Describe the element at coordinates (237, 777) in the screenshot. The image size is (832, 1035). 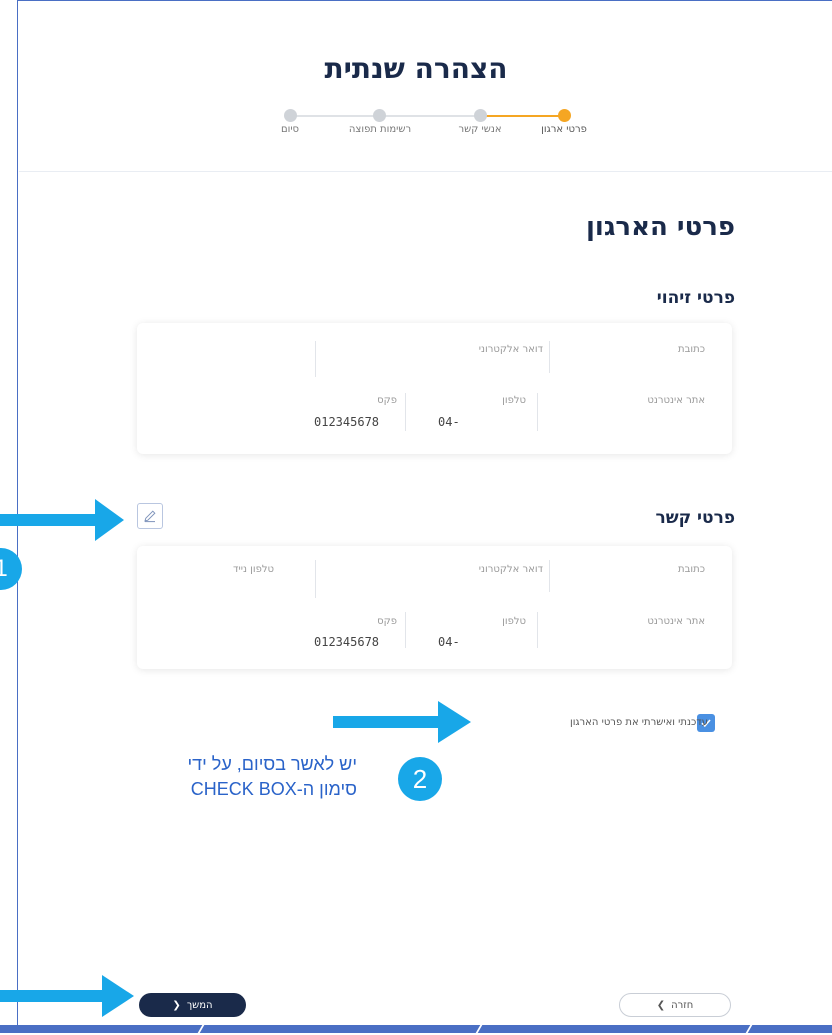
I see `annotation-note: יש לאשר בסיום, על ידי סימון ה-CHECK BOX` at that location.